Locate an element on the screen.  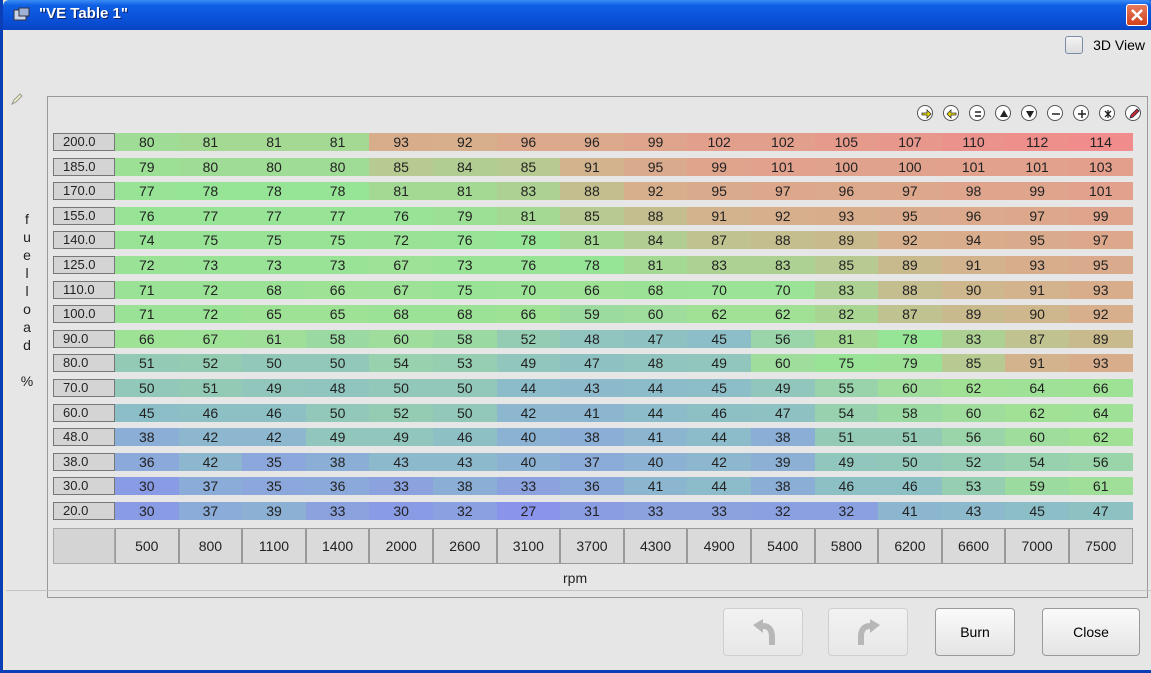
table-cell: 58 is located at coordinates (337, 338).